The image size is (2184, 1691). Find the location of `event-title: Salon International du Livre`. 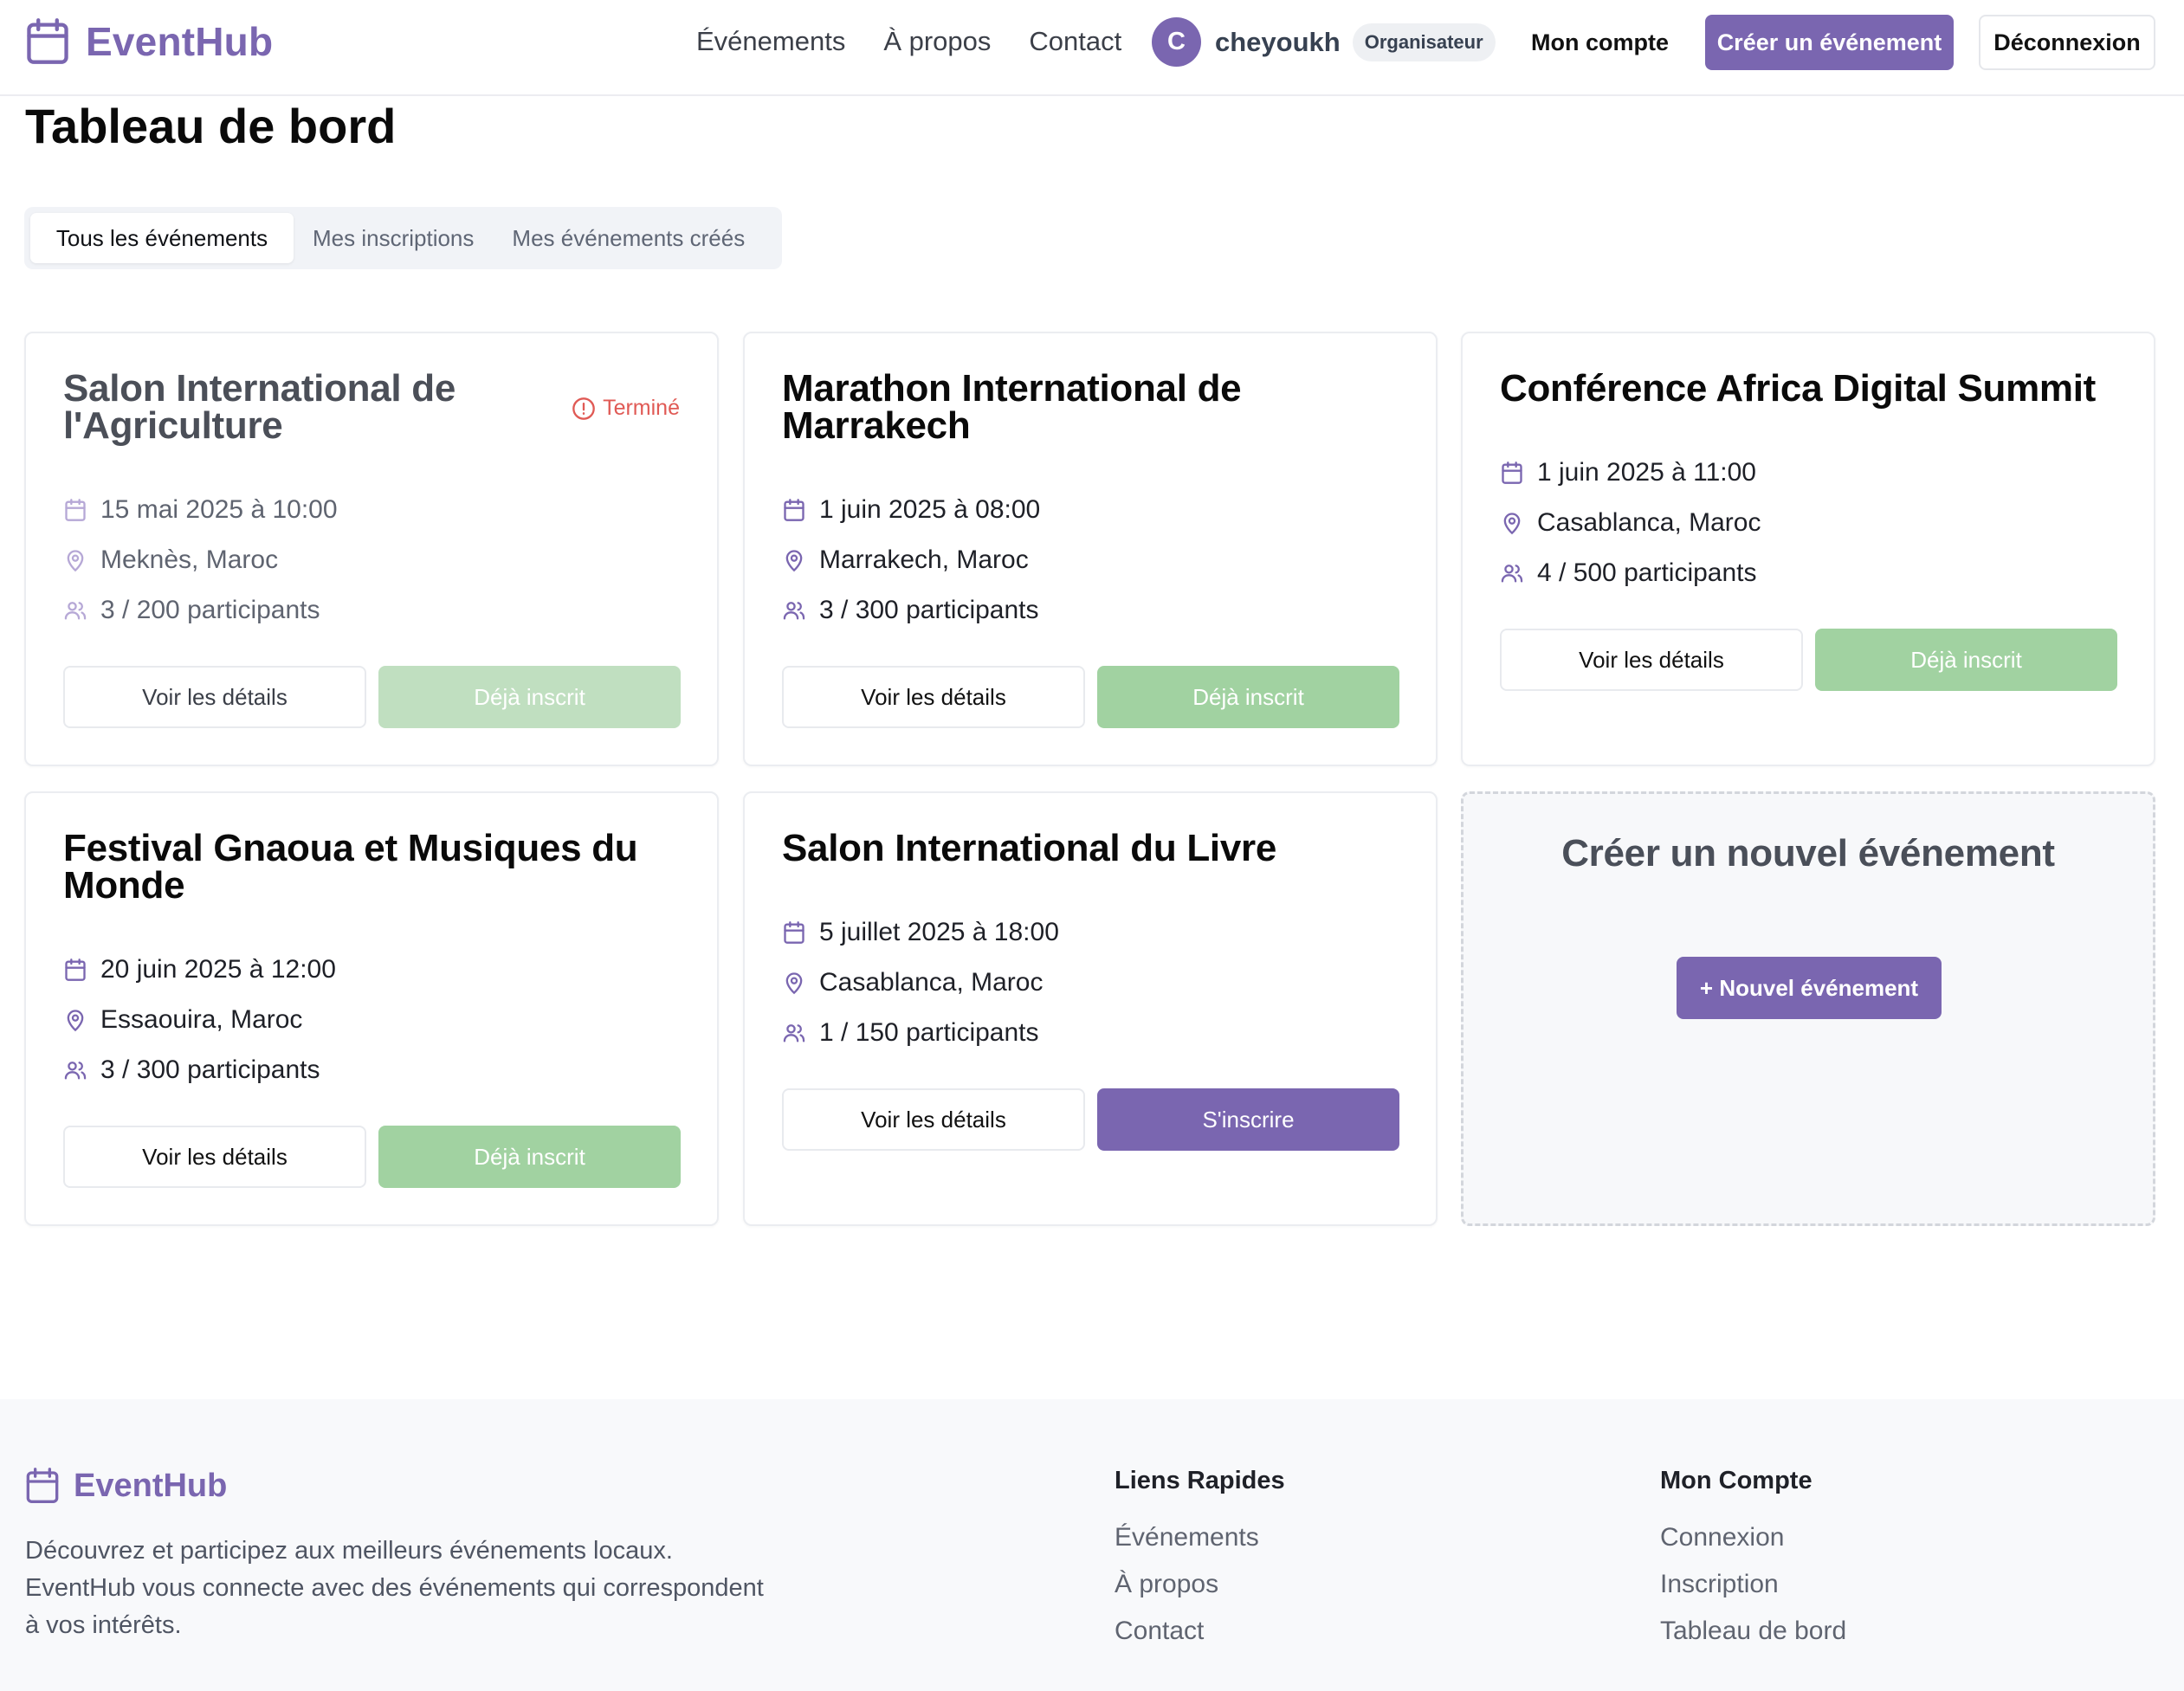

event-title: Salon International du Livre is located at coordinates (1029, 848).